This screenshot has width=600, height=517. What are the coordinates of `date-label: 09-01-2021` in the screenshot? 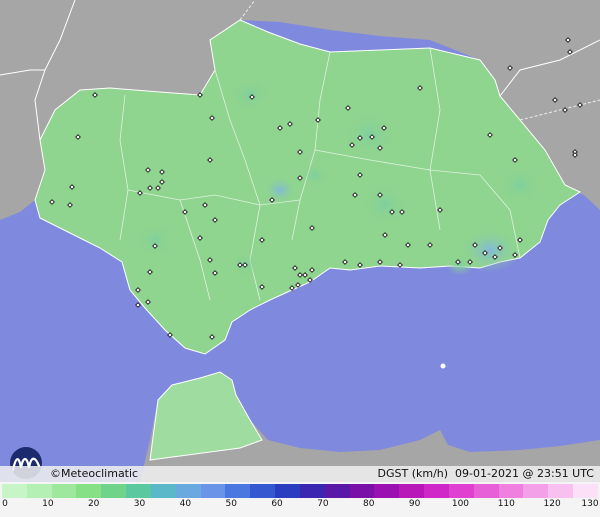 It's located at (487, 473).